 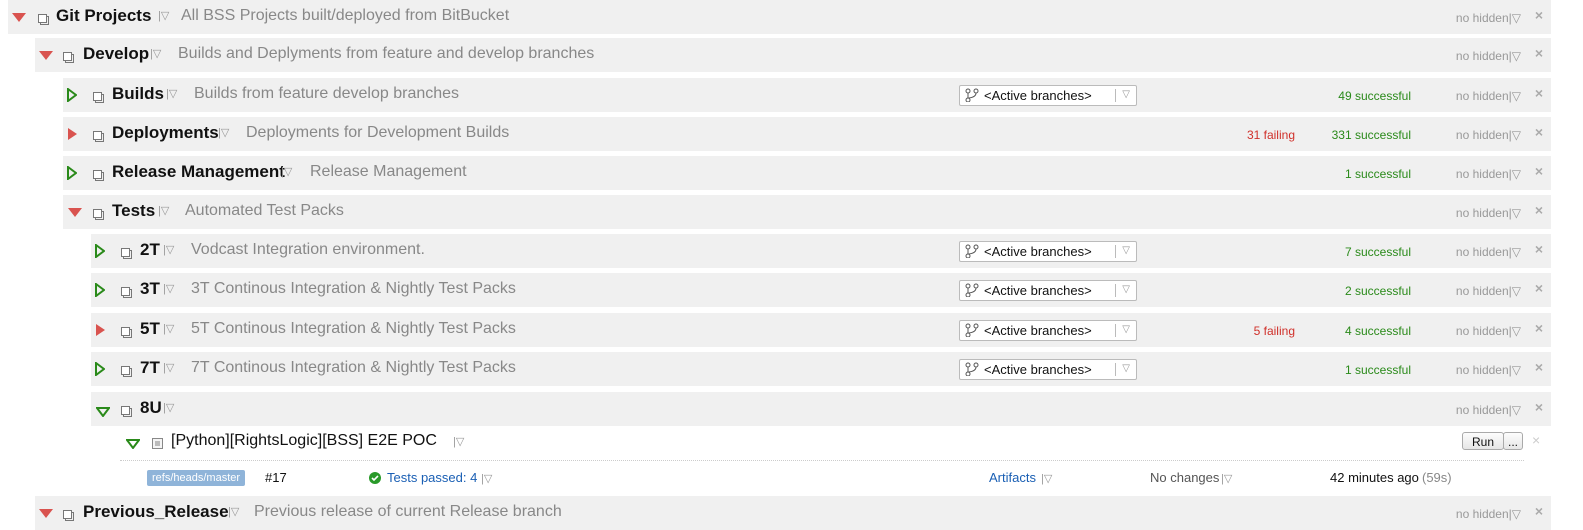 What do you see at coordinates (276, 477) in the screenshot?
I see `build-number: #17` at bounding box center [276, 477].